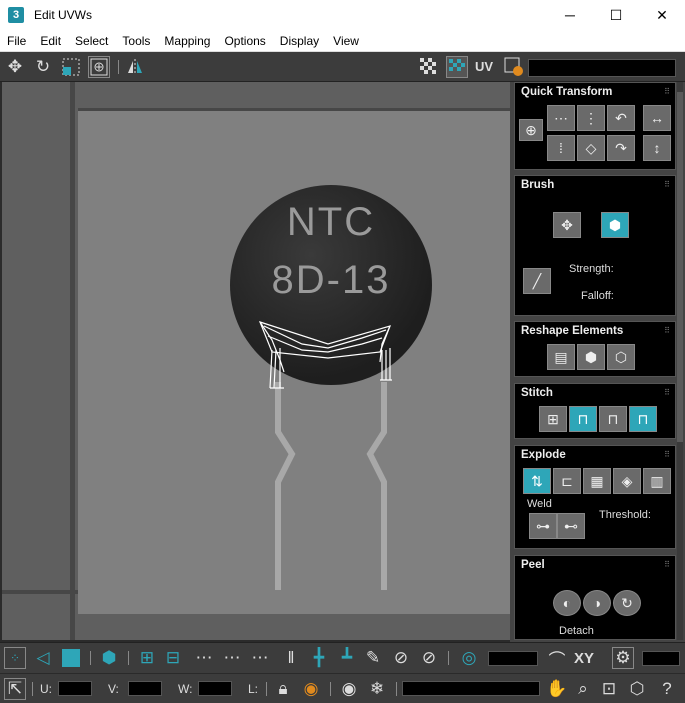 This screenshot has height=703, width=685. What do you see at coordinates (91, 41) in the screenshot?
I see `menu-select: Select` at bounding box center [91, 41].